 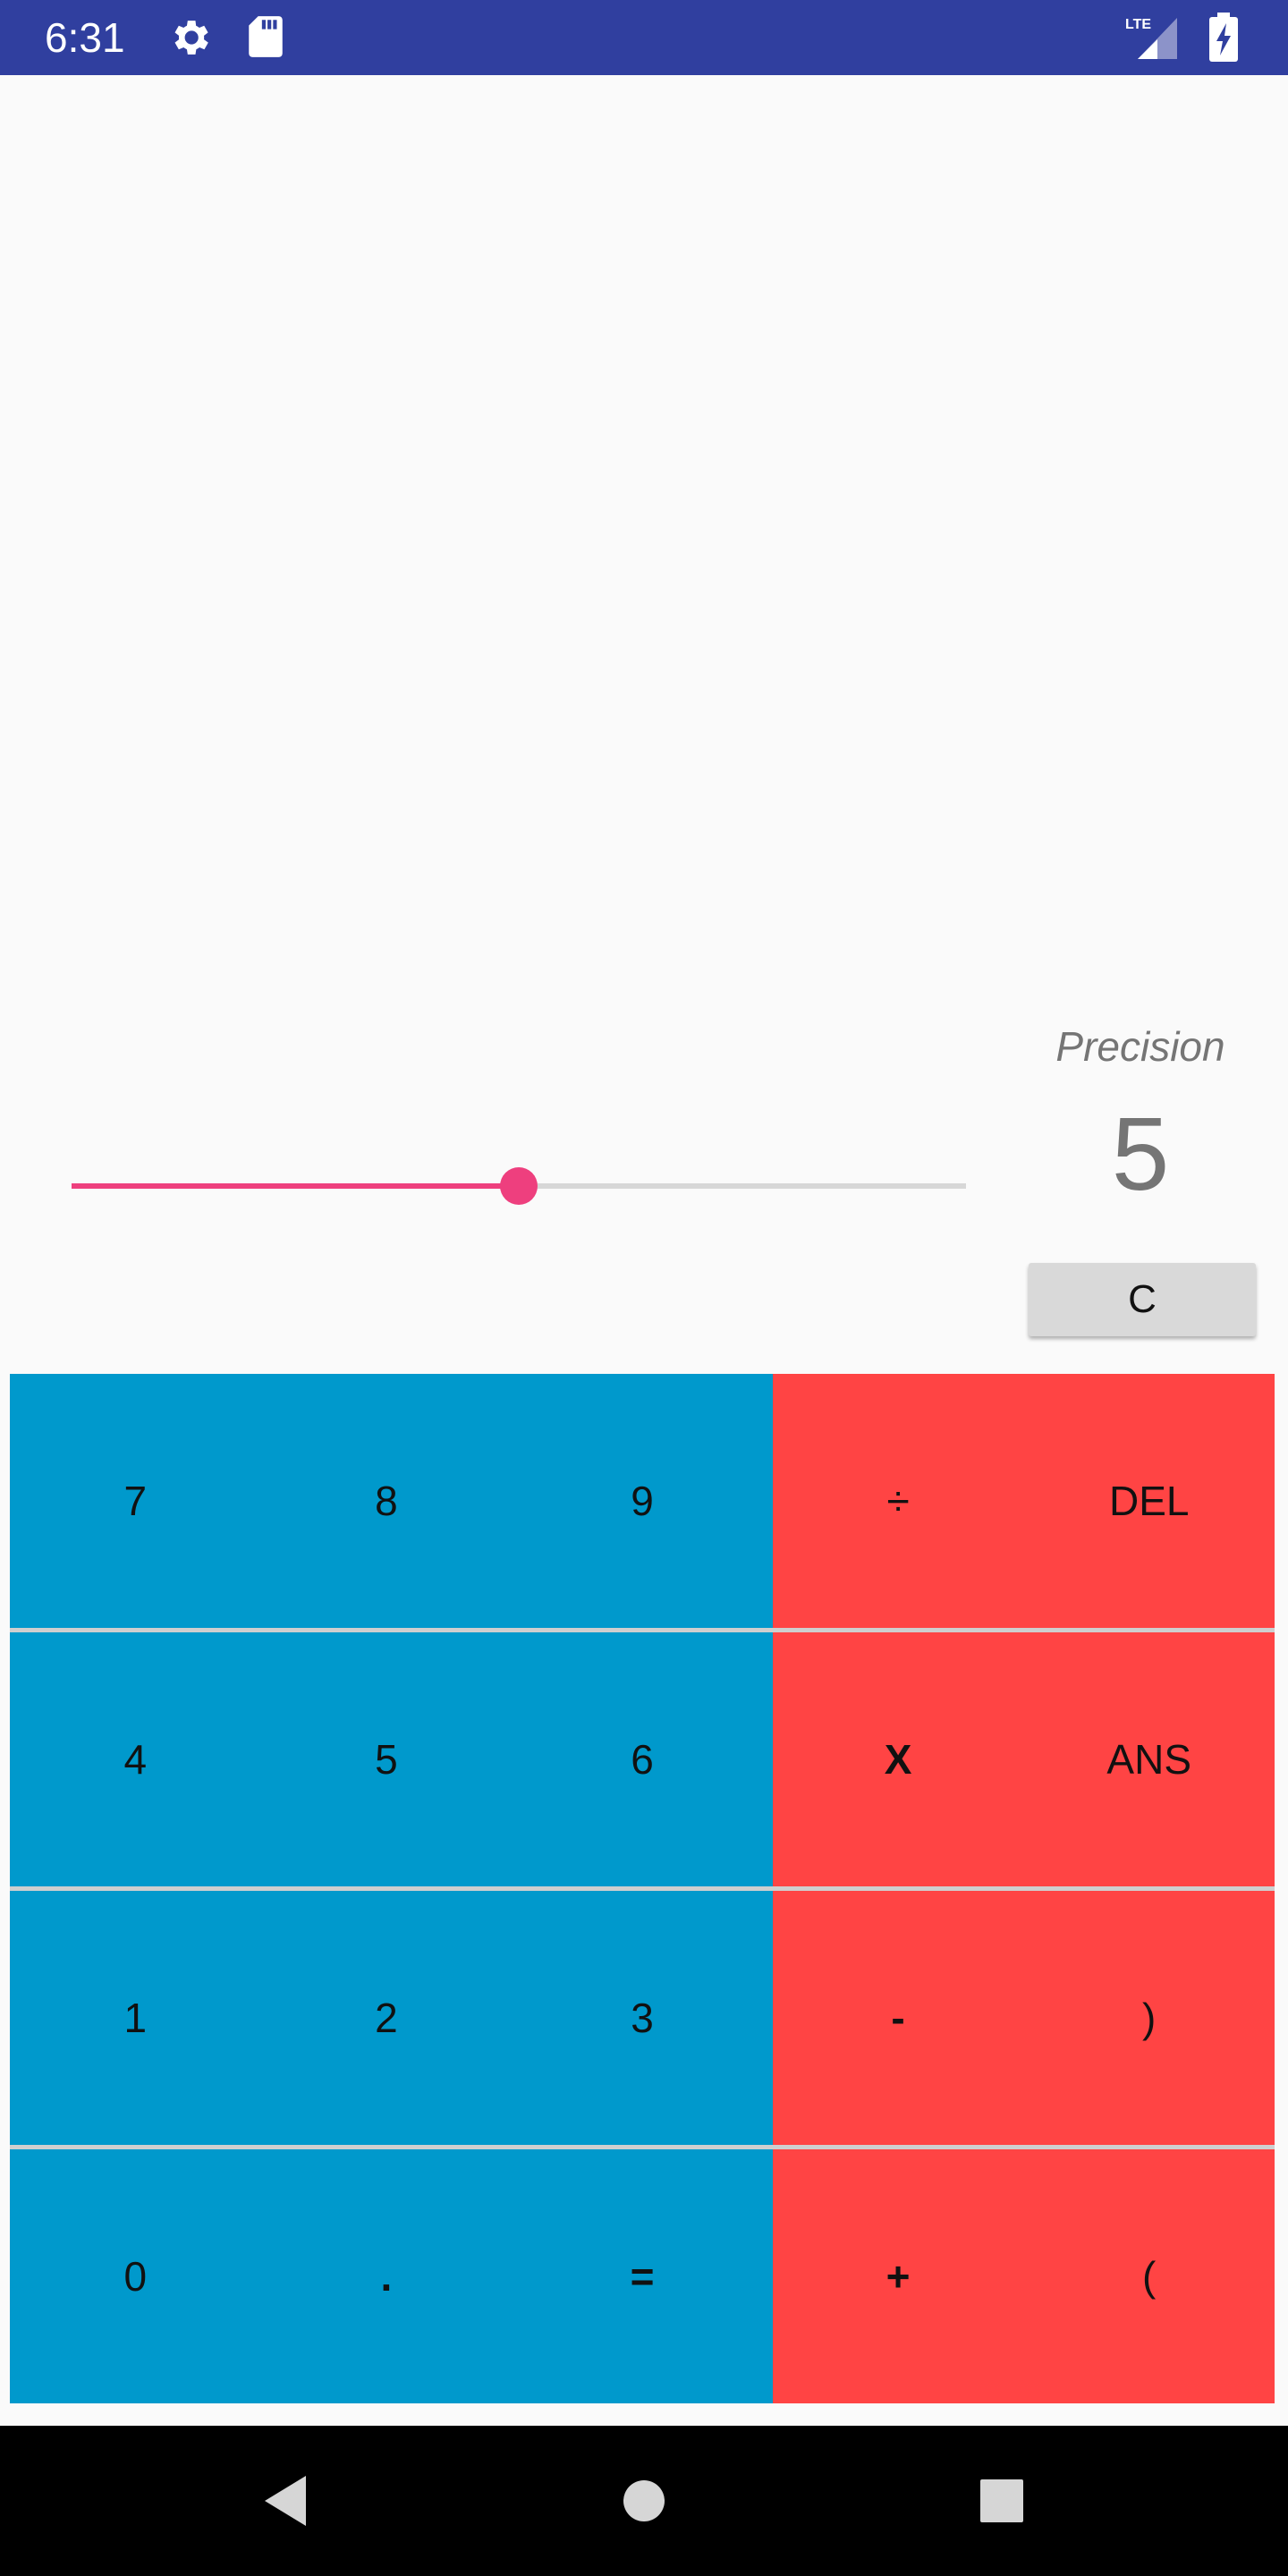 I want to click on slider-thumb, so click(x=519, y=1186).